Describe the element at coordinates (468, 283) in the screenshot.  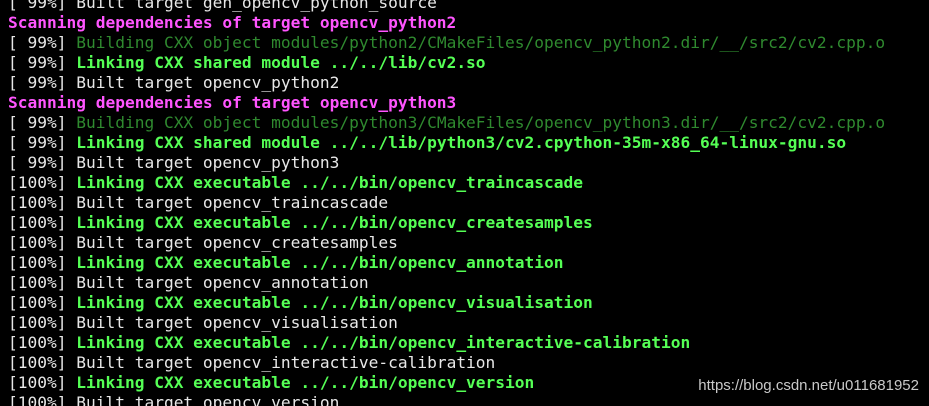
I see `terminal-line: [100%] Built target opencv_annotation` at that location.